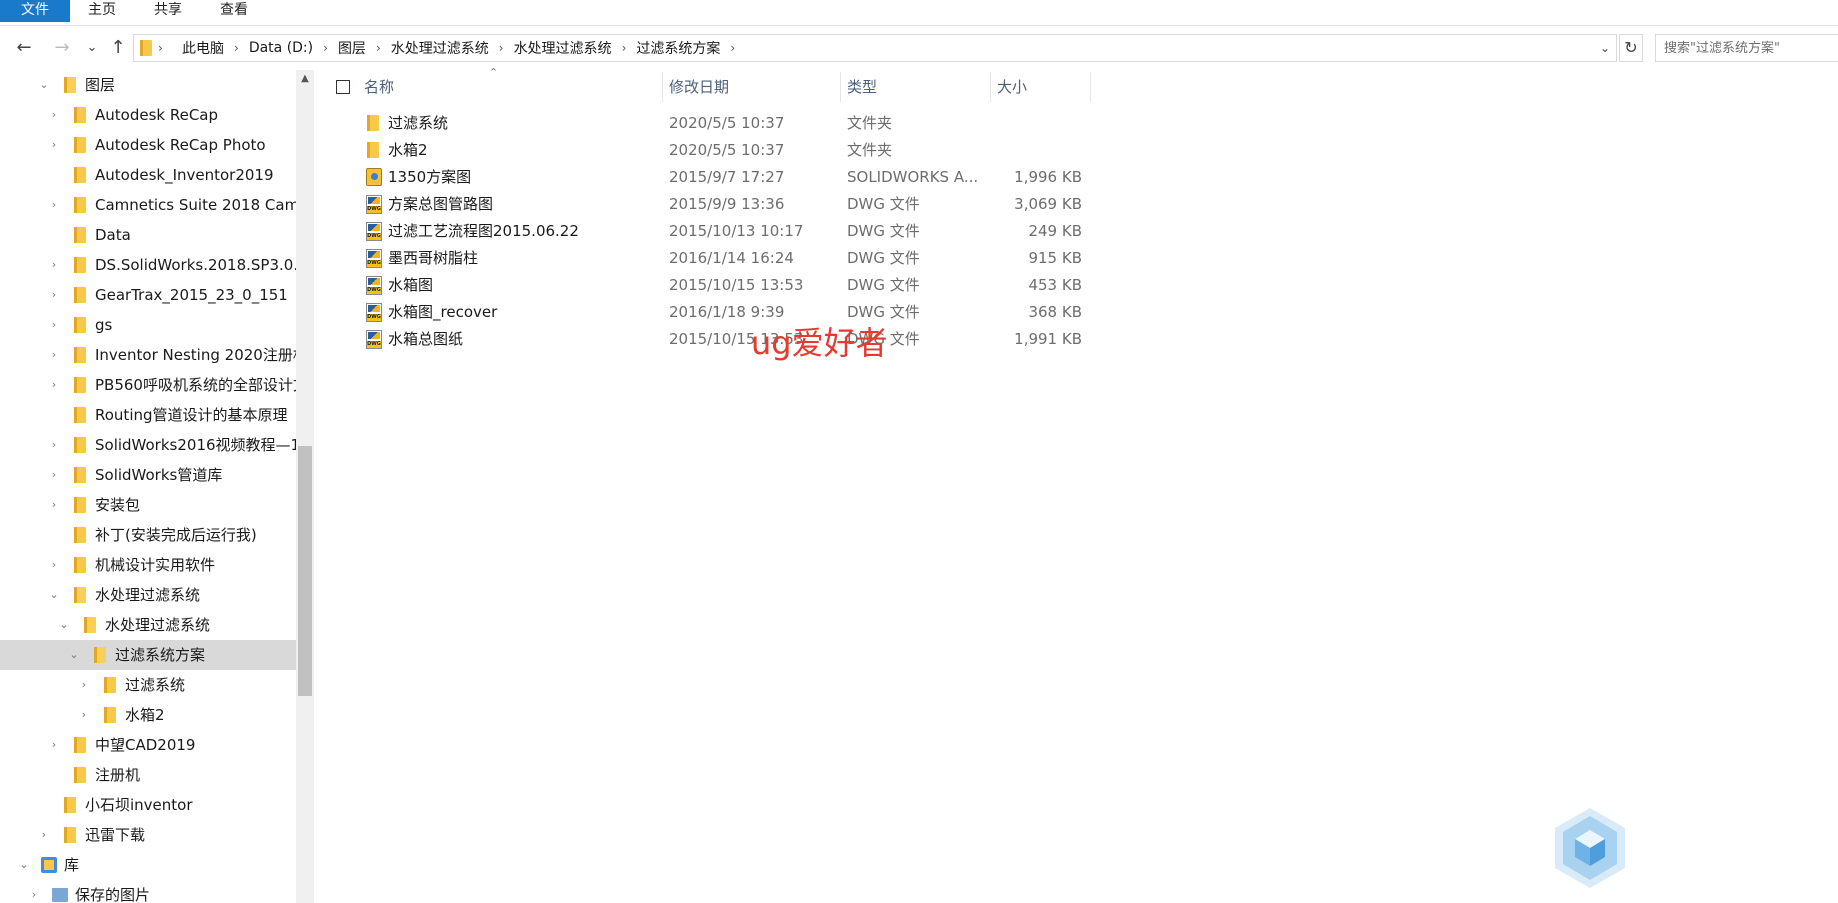 The image size is (1838, 903). Describe the element at coordinates (1747, 48) in the screenshot. I see `search-input` at that location.